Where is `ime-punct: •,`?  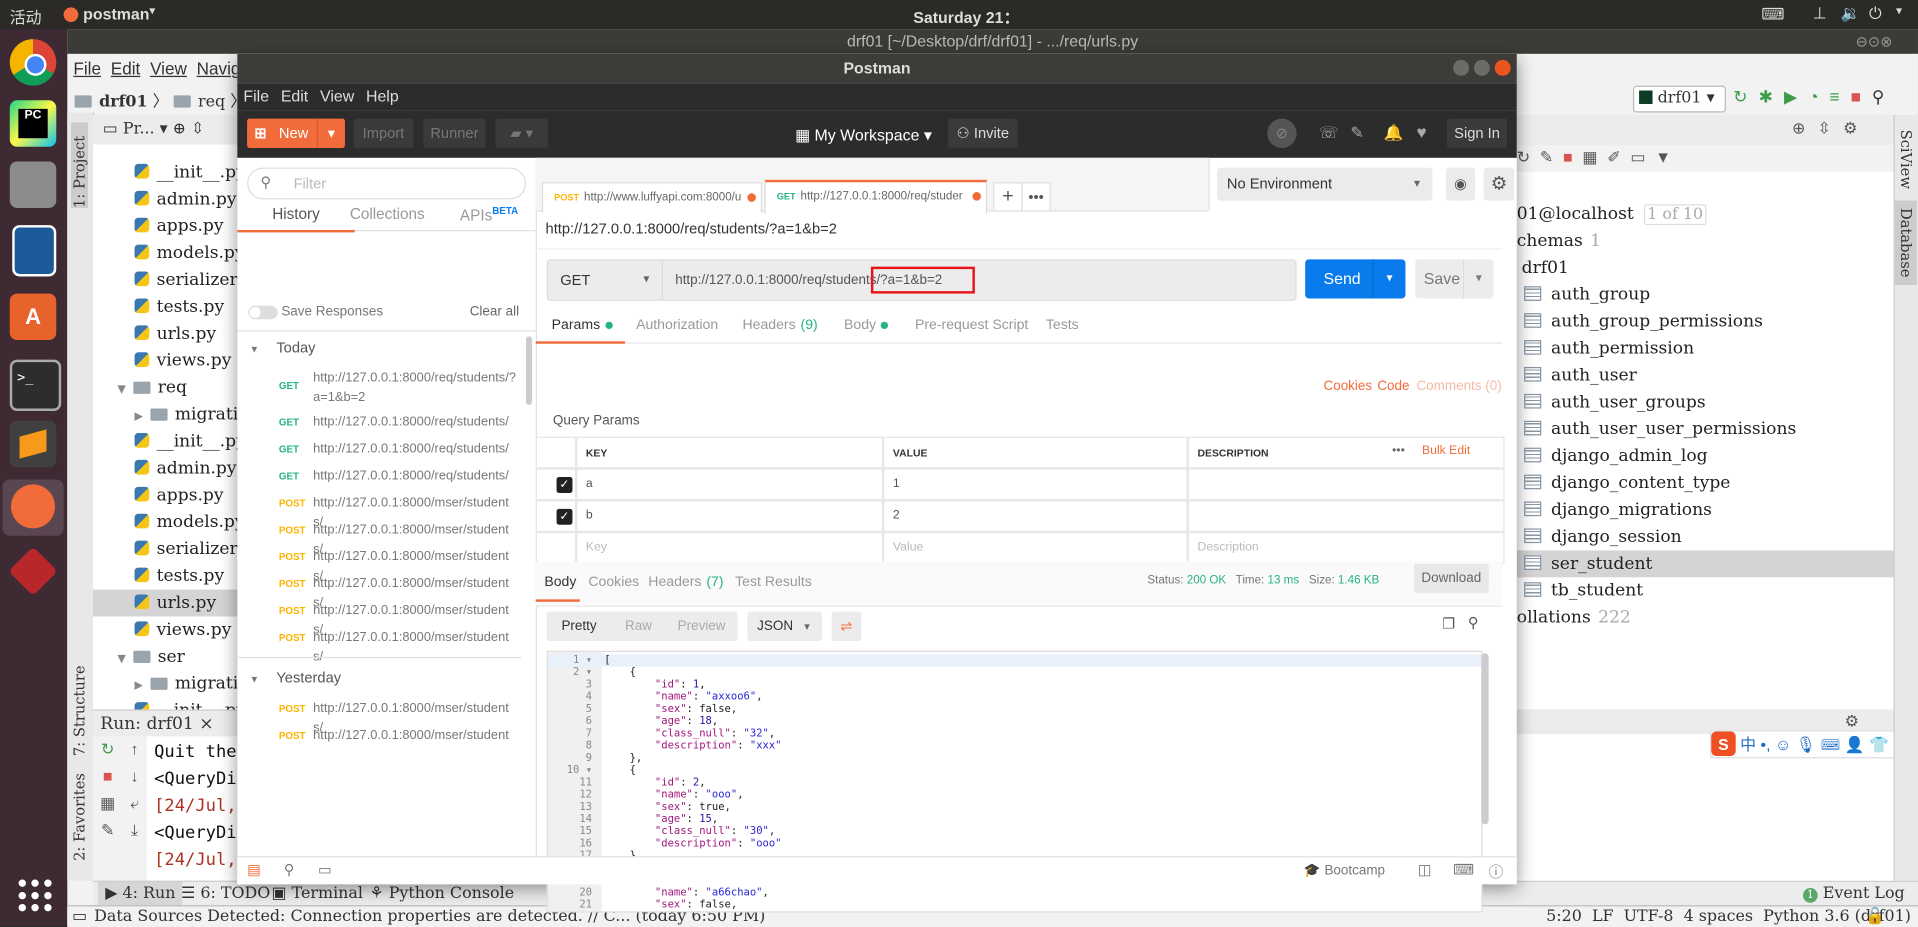 ime-punct: •, is located at coordinates (1766, 744).